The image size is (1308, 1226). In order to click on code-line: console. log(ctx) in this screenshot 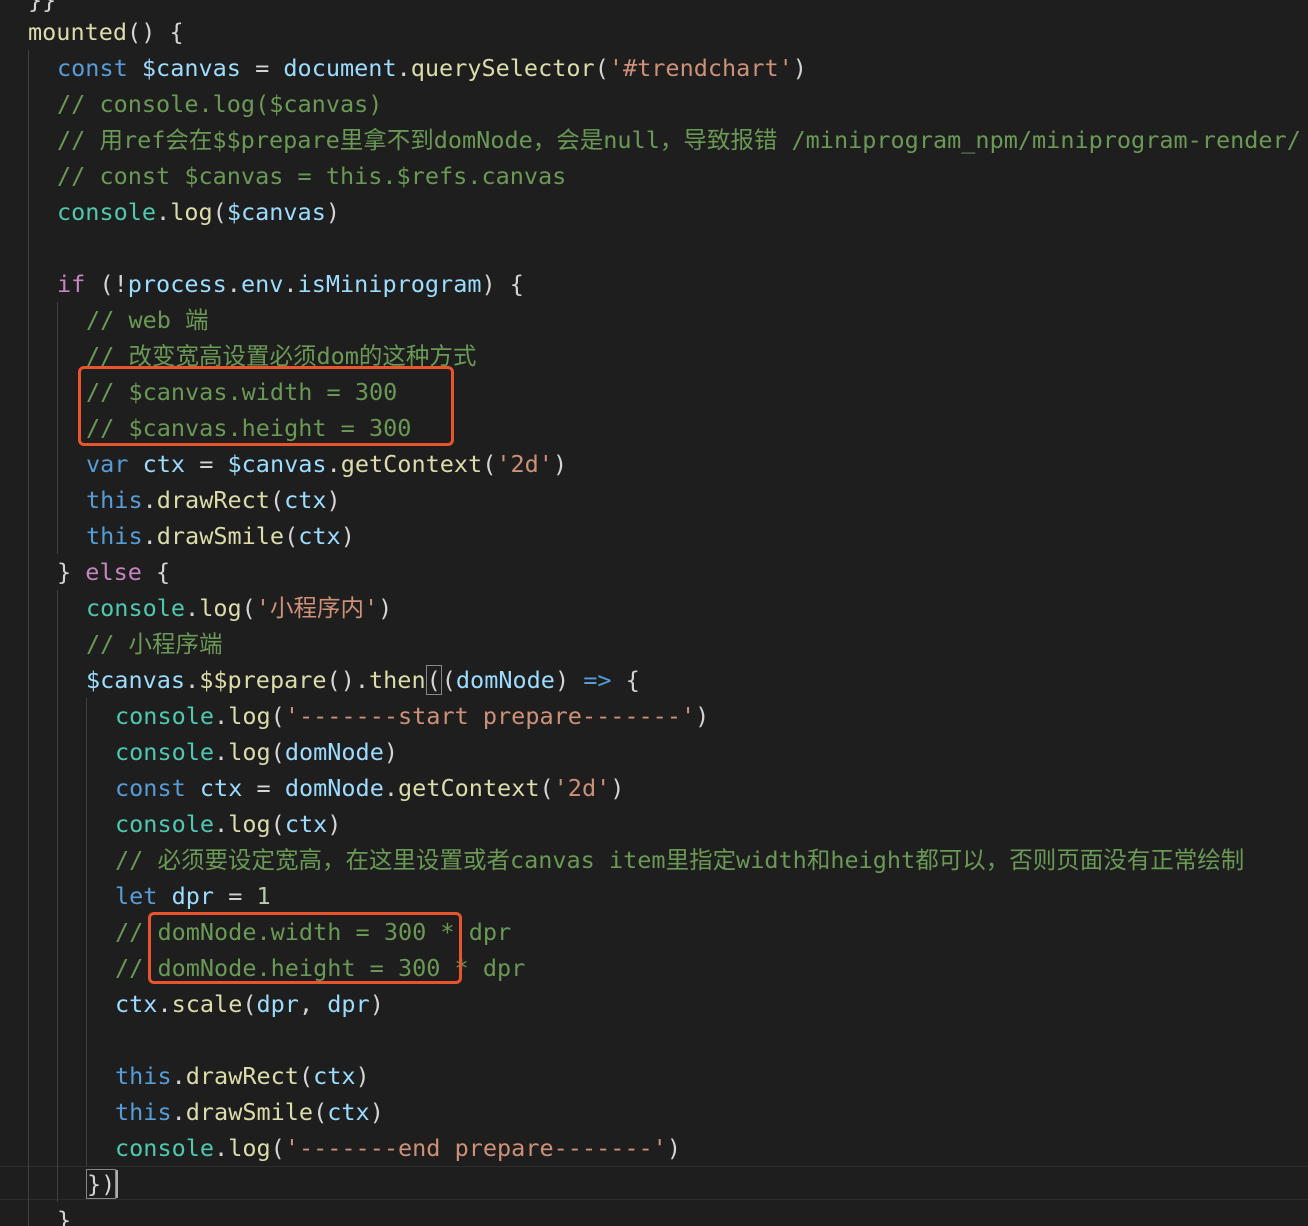, I will do `click(228, 824)`.